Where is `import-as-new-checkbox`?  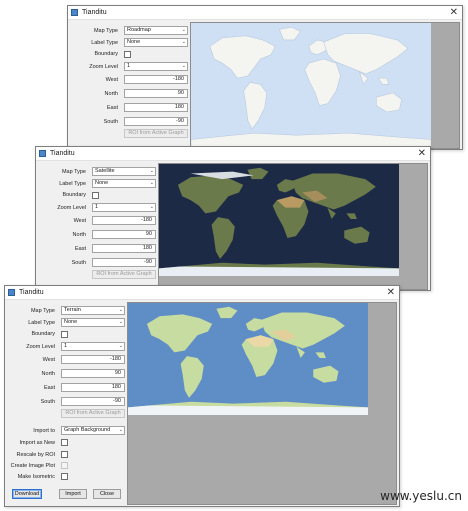 import-as-new-checkbox is located at coordinates (64, 442).